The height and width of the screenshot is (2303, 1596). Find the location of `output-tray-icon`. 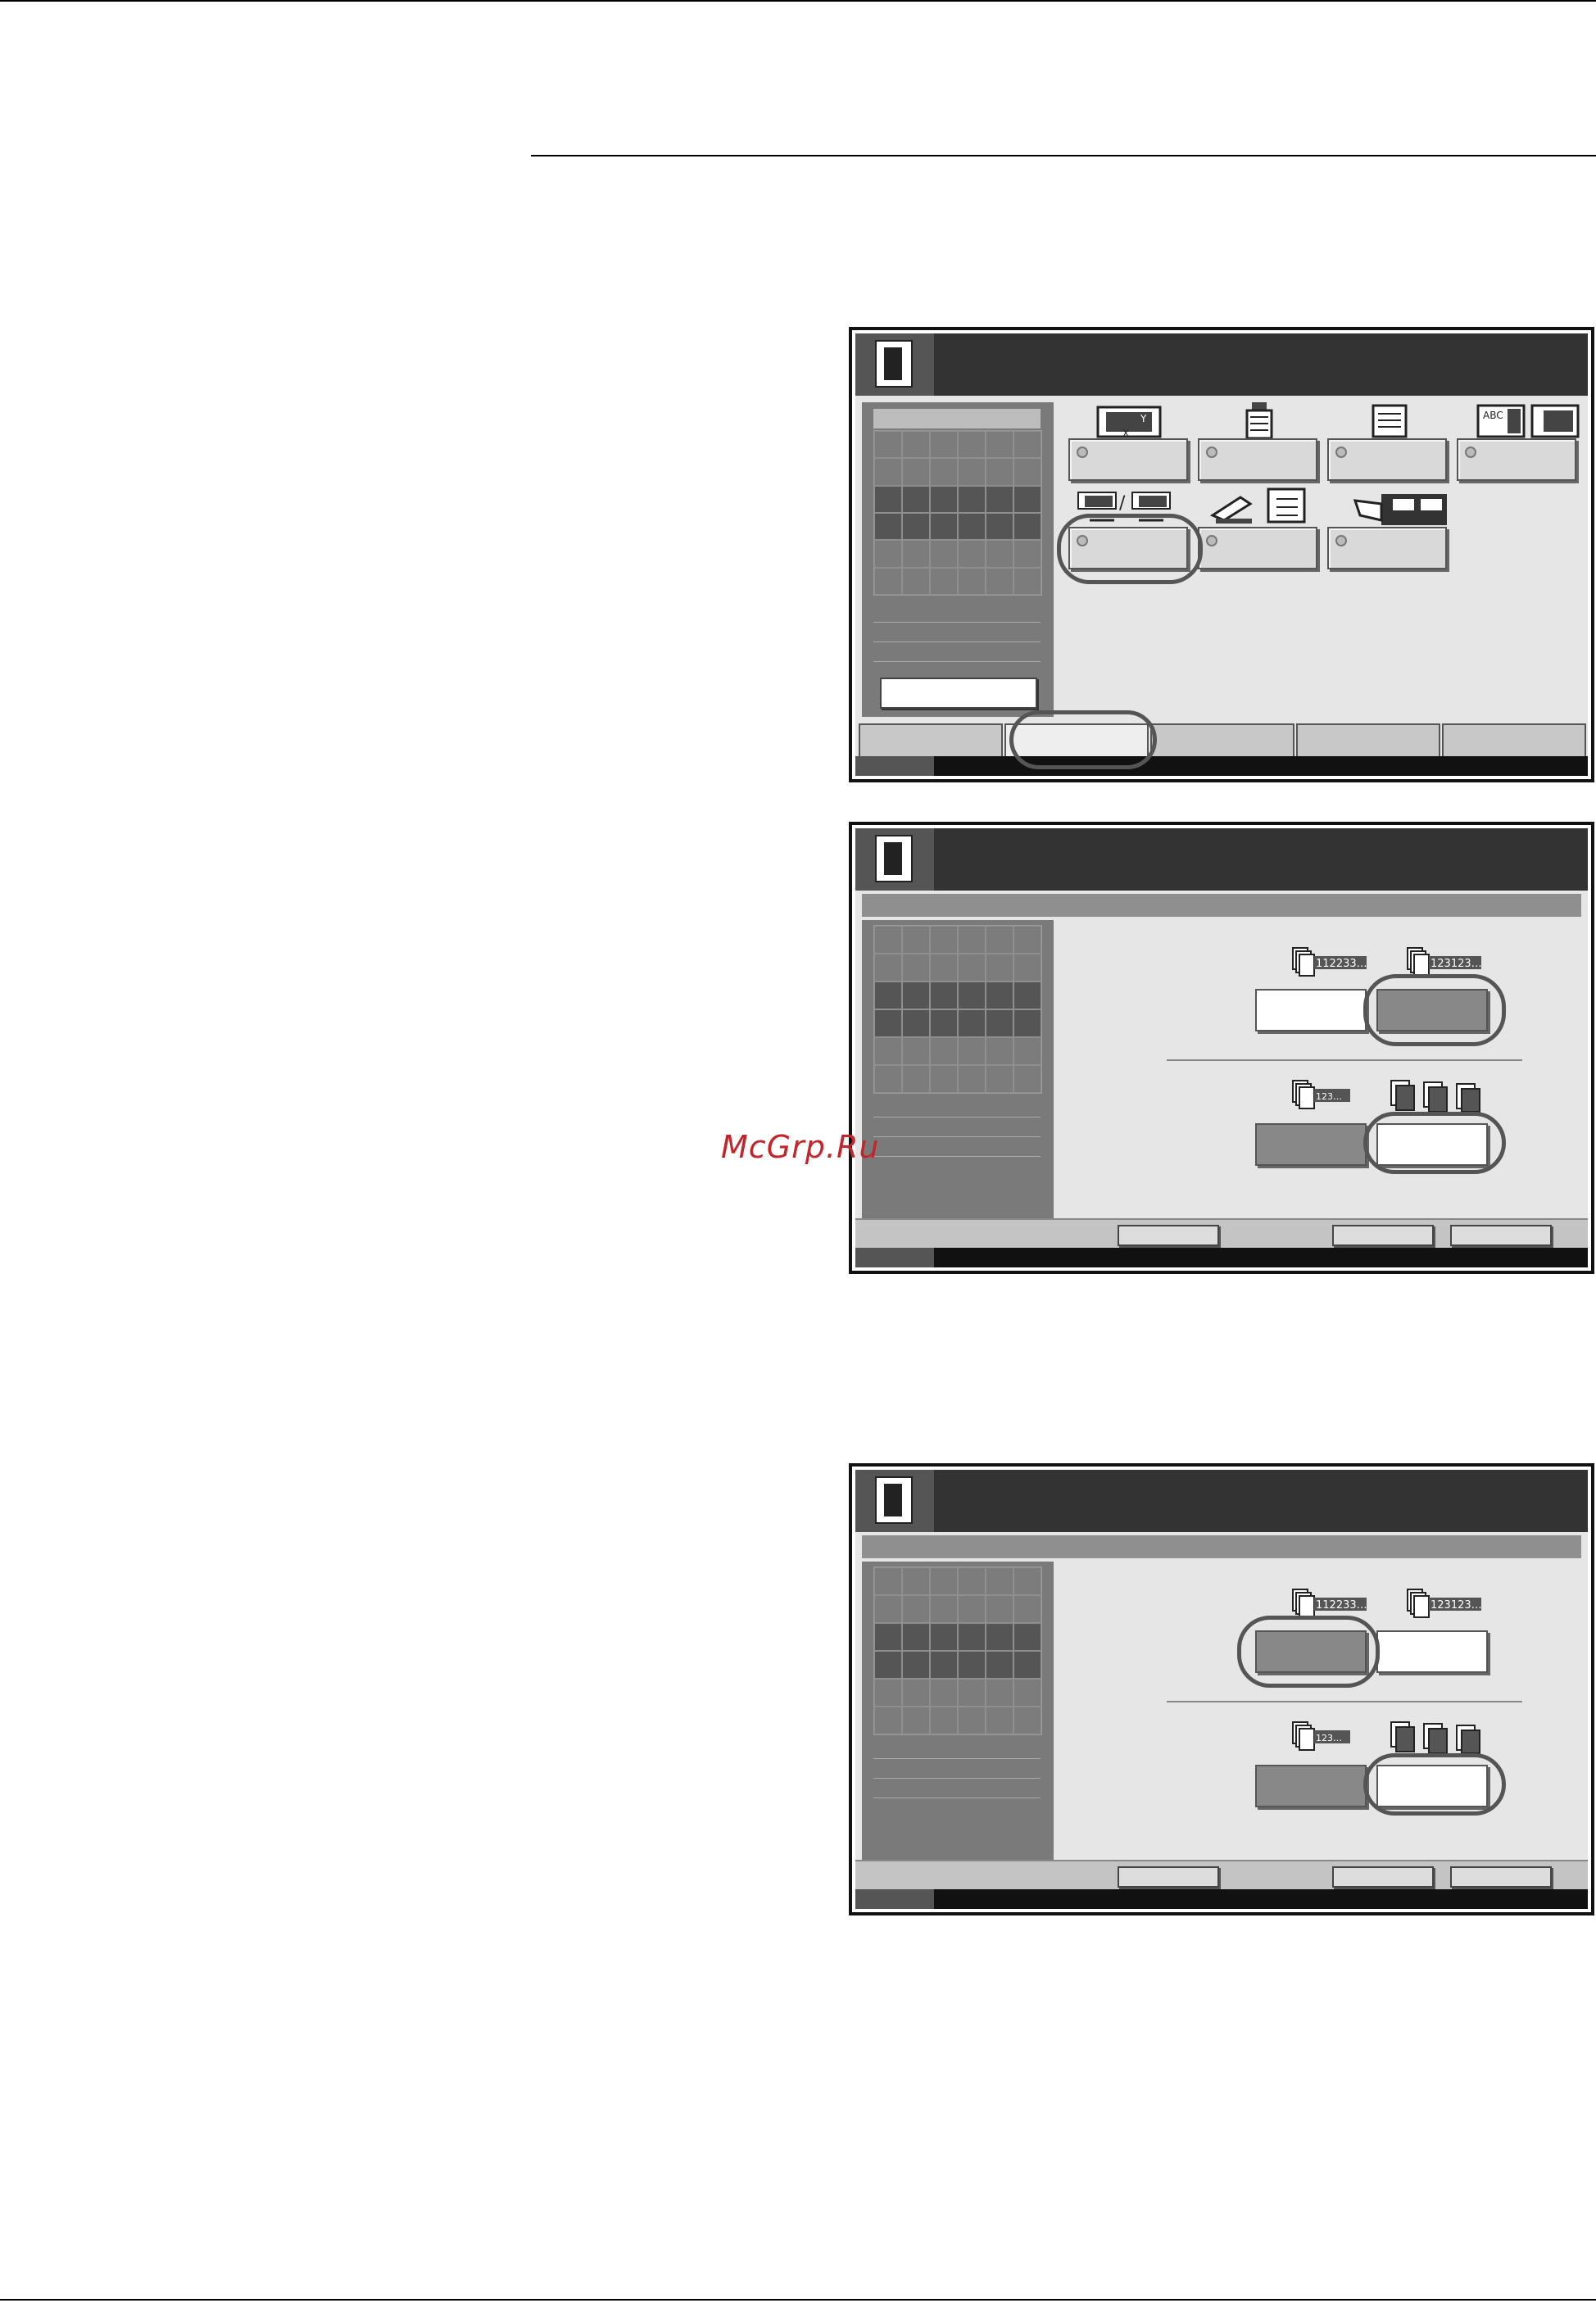

output-tray-icon is located at coordinates (1400, 510).